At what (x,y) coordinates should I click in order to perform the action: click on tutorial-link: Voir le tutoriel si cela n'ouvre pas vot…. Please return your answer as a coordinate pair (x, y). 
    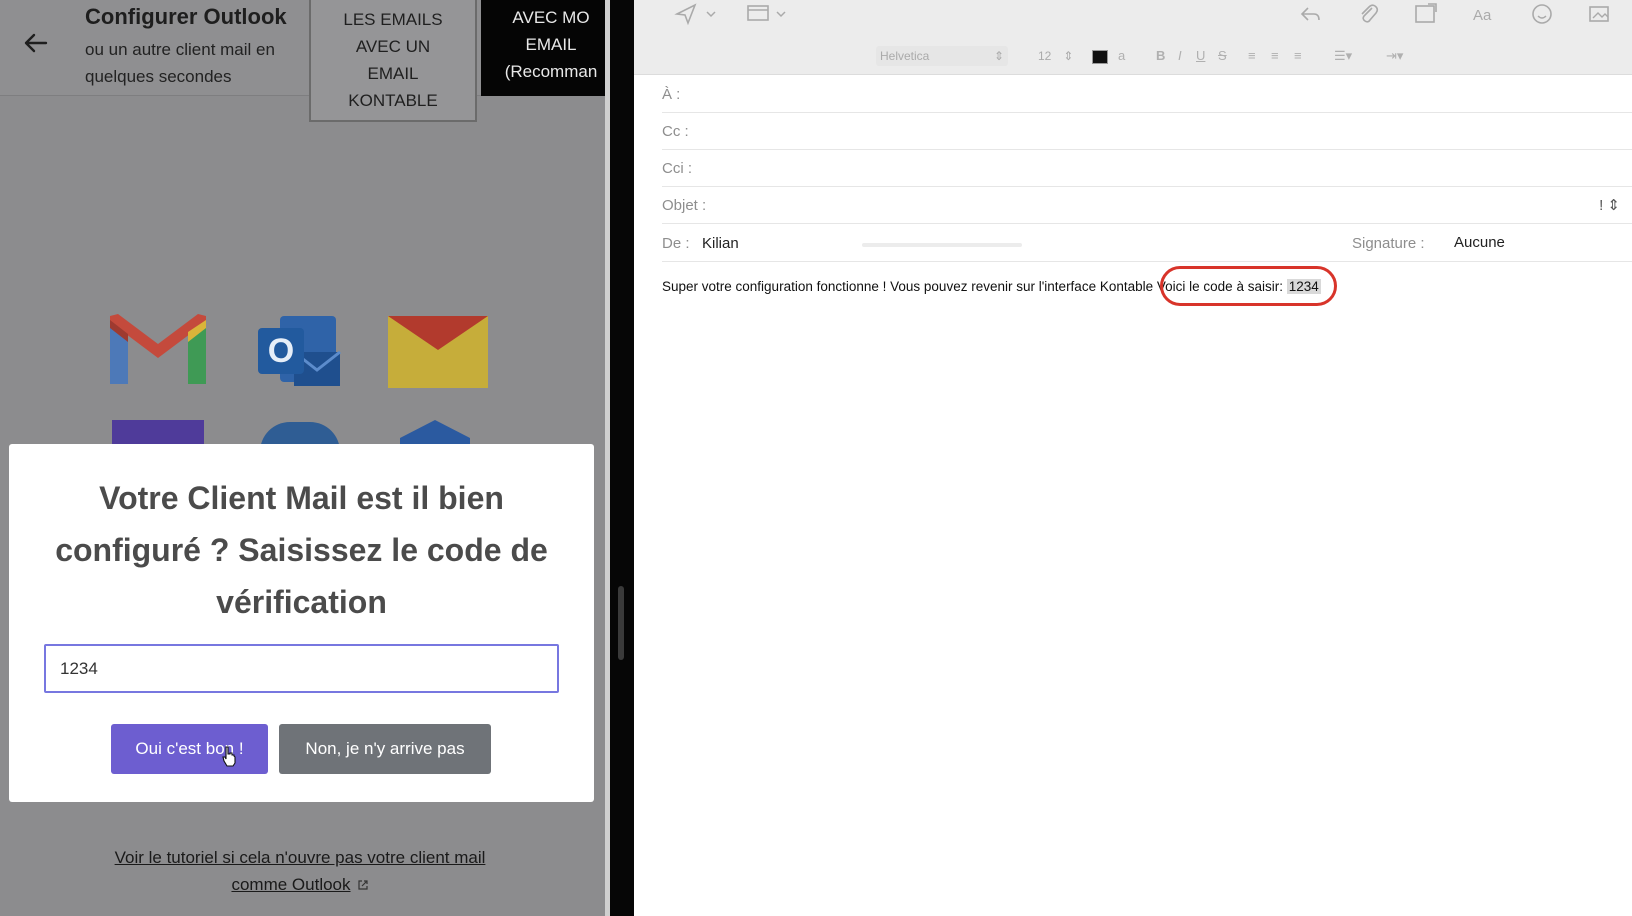
    Looking at the image, I should click on (300, 871).